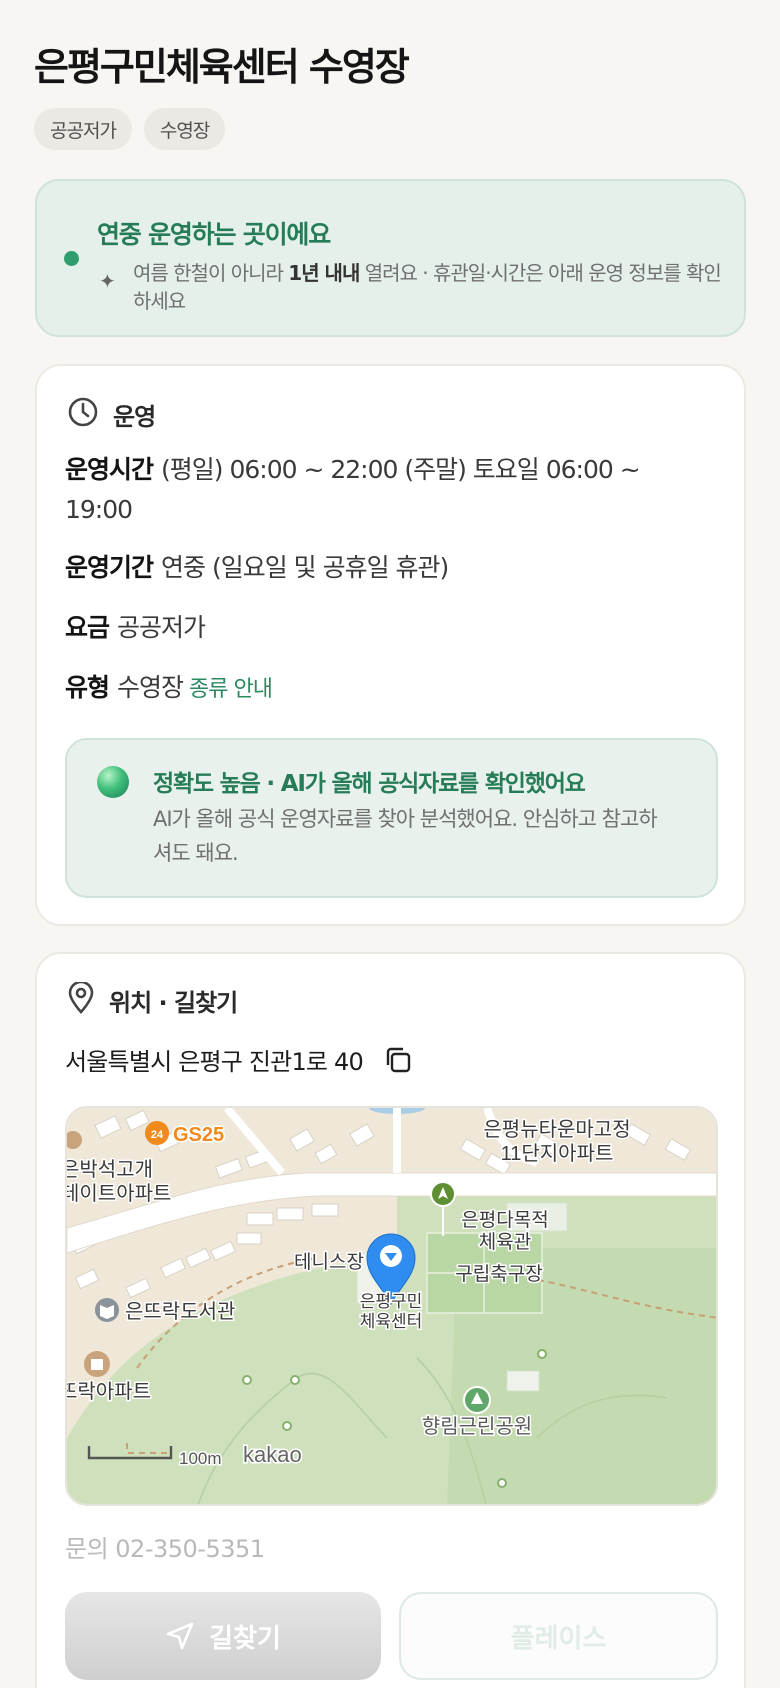 This screenshot has height=1688, width=780. I want to click on tag-price: 공공저가, so click(83, 129).